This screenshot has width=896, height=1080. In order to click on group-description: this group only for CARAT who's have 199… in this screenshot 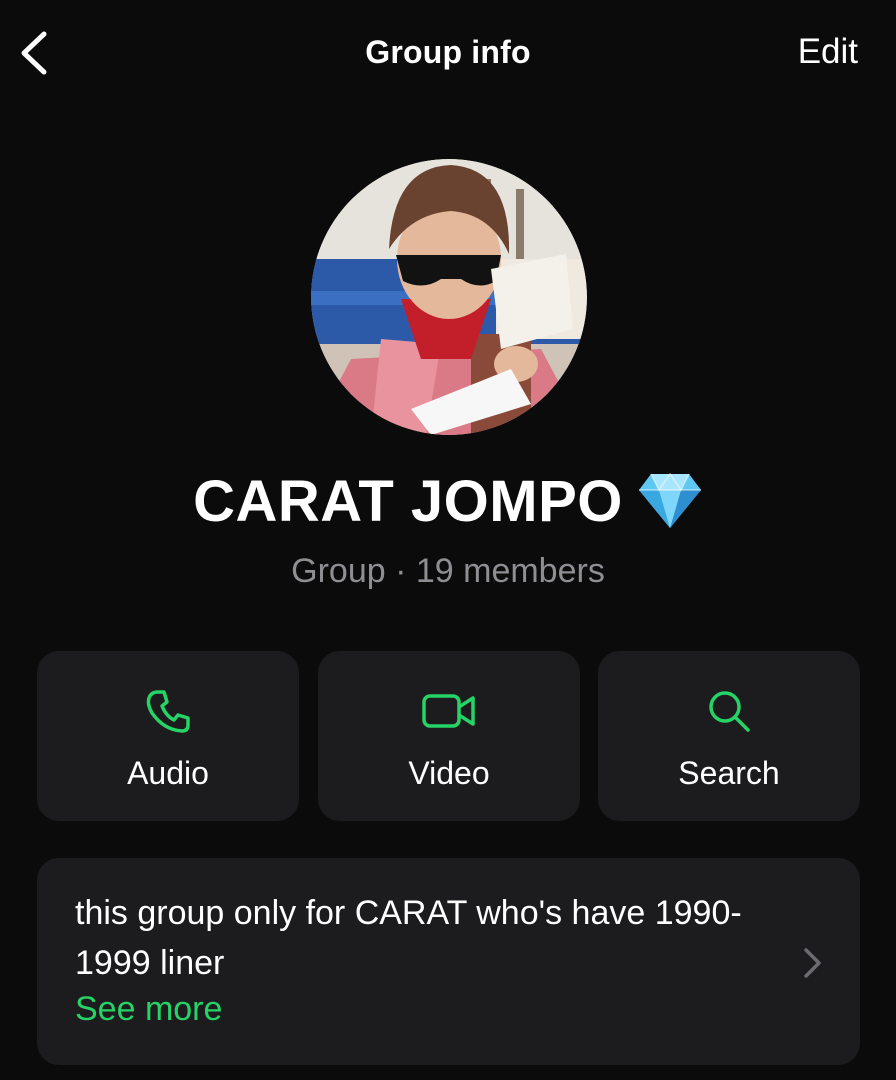, I will do `click(408, 938)`.